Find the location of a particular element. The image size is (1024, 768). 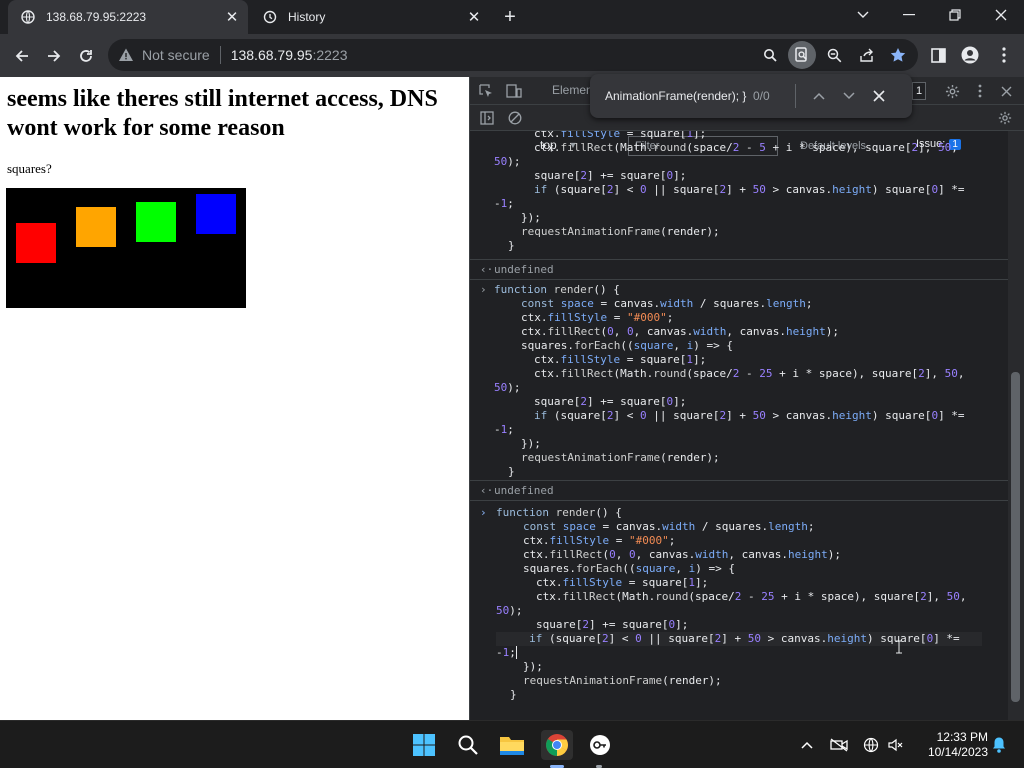

console-settings-icon is located at coordinates (1005, 118).